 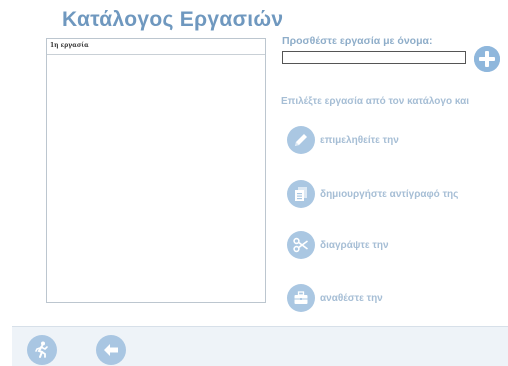 I want to click on add-task-label: Προσθέστε εργασία με όνομα:, so click(x=357, y=41).